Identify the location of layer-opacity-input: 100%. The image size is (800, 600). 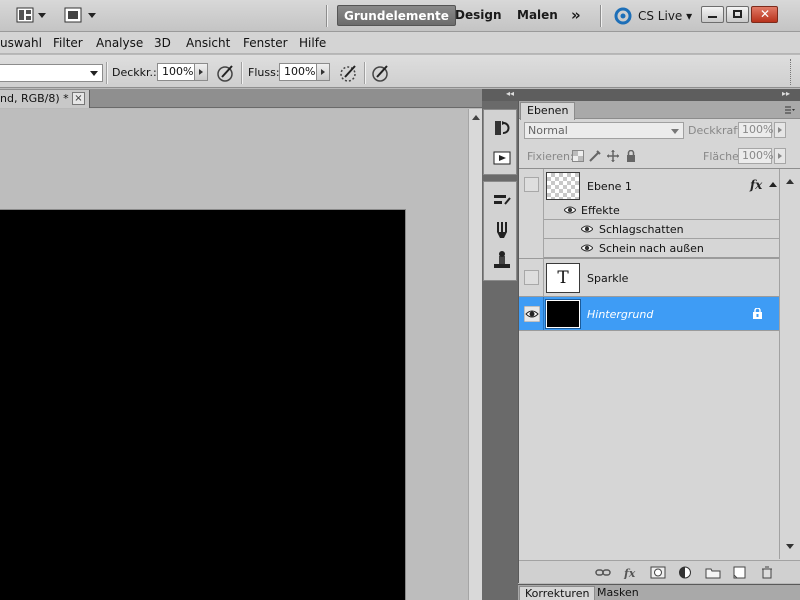
(755, 130).